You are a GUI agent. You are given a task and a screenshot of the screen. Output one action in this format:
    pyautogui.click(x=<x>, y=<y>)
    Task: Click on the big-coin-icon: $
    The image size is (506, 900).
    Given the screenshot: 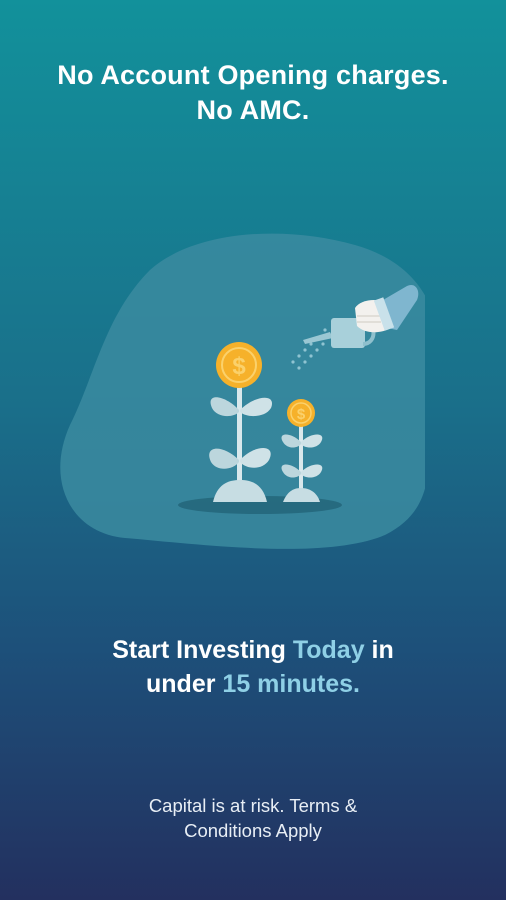 What is the action you would take?
    pyautogui.click(x=239, y=365)
    